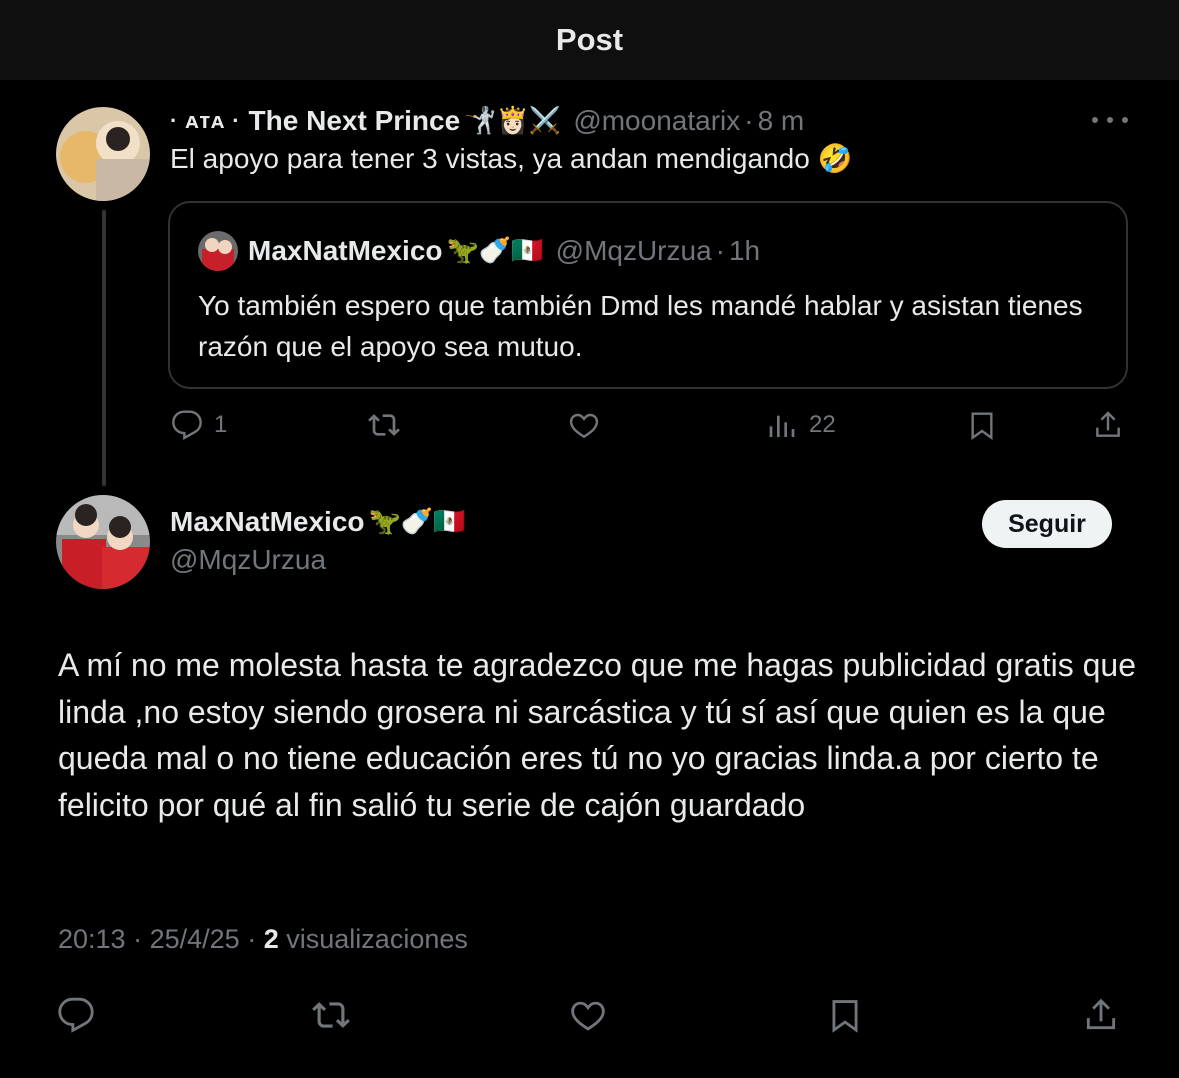 The image size is (1179, 1078). I want to click on post-date: 25/4/25, so click(195, 939).